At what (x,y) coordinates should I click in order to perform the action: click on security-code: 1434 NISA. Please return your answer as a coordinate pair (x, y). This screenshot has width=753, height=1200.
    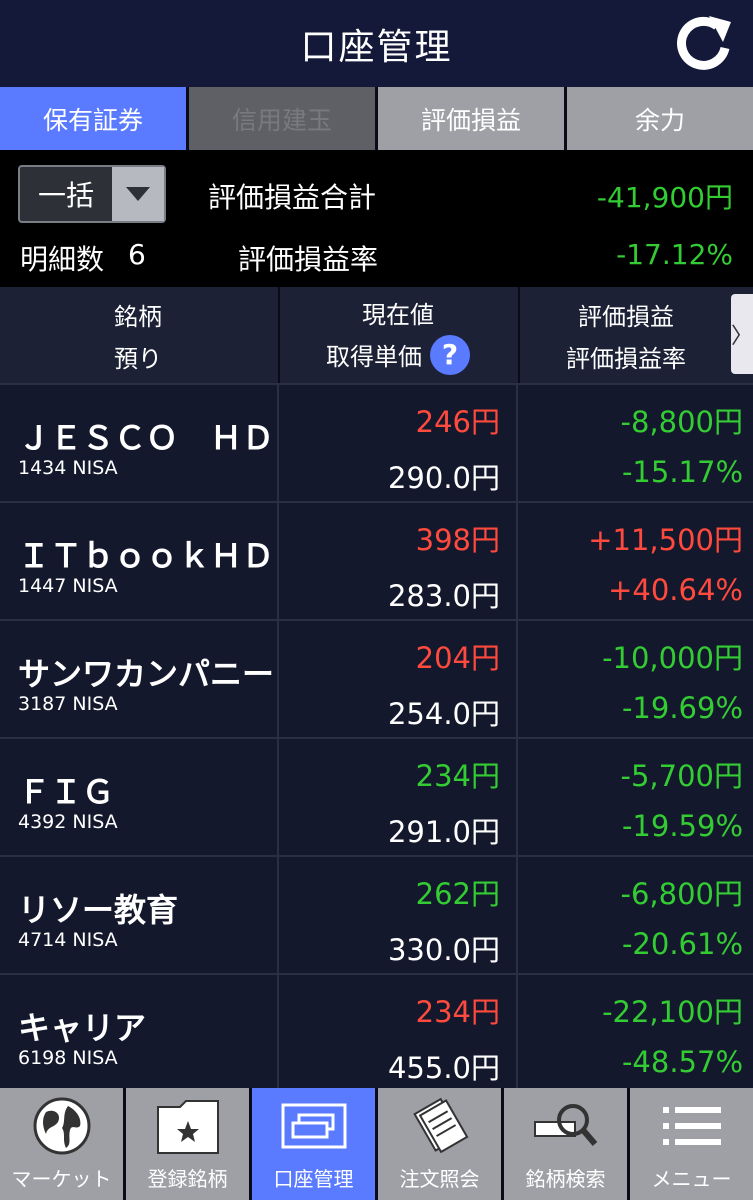
    Looking at the image, I should click on (68, 468).